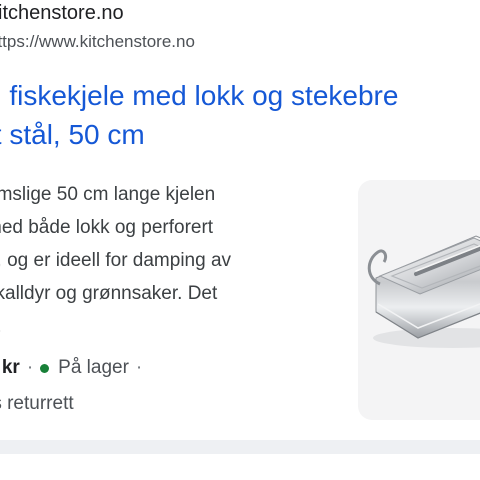 Image resolution: width=480 pixels, height=480 pixels. I want to click on site-url: https://www.kitchenstore.no, so click(97, 42).